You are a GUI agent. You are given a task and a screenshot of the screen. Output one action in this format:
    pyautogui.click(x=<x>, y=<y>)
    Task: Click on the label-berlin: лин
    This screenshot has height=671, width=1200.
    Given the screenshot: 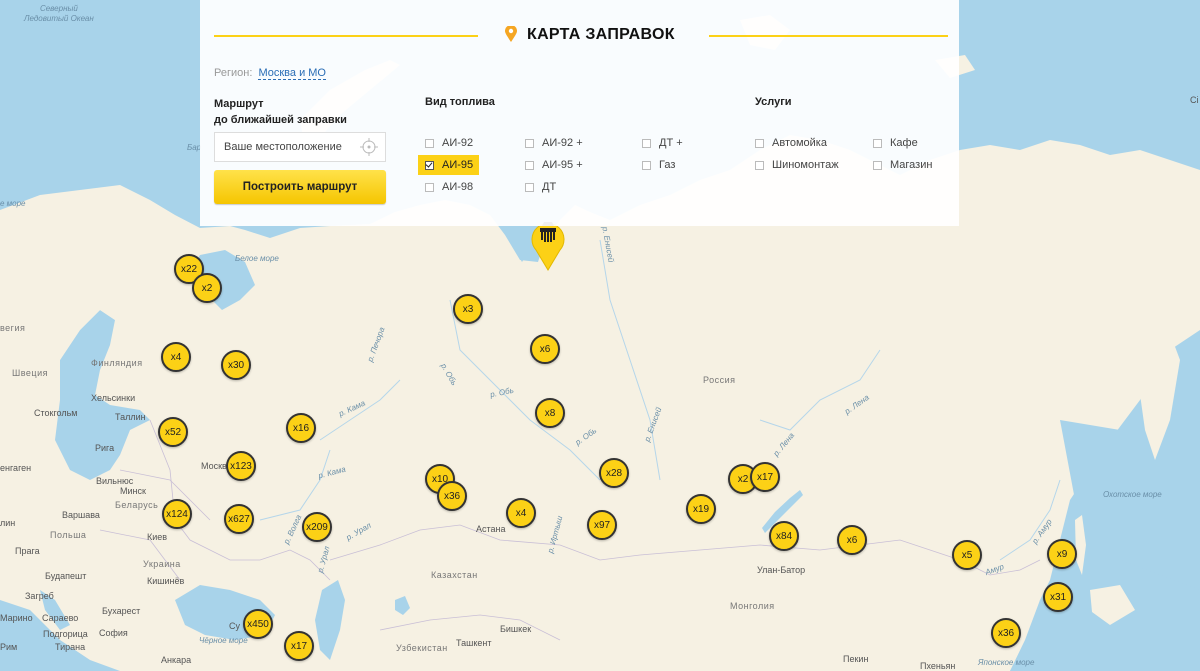 What is the action you would take?
    pyautogui.click(x=8, y=523)
    